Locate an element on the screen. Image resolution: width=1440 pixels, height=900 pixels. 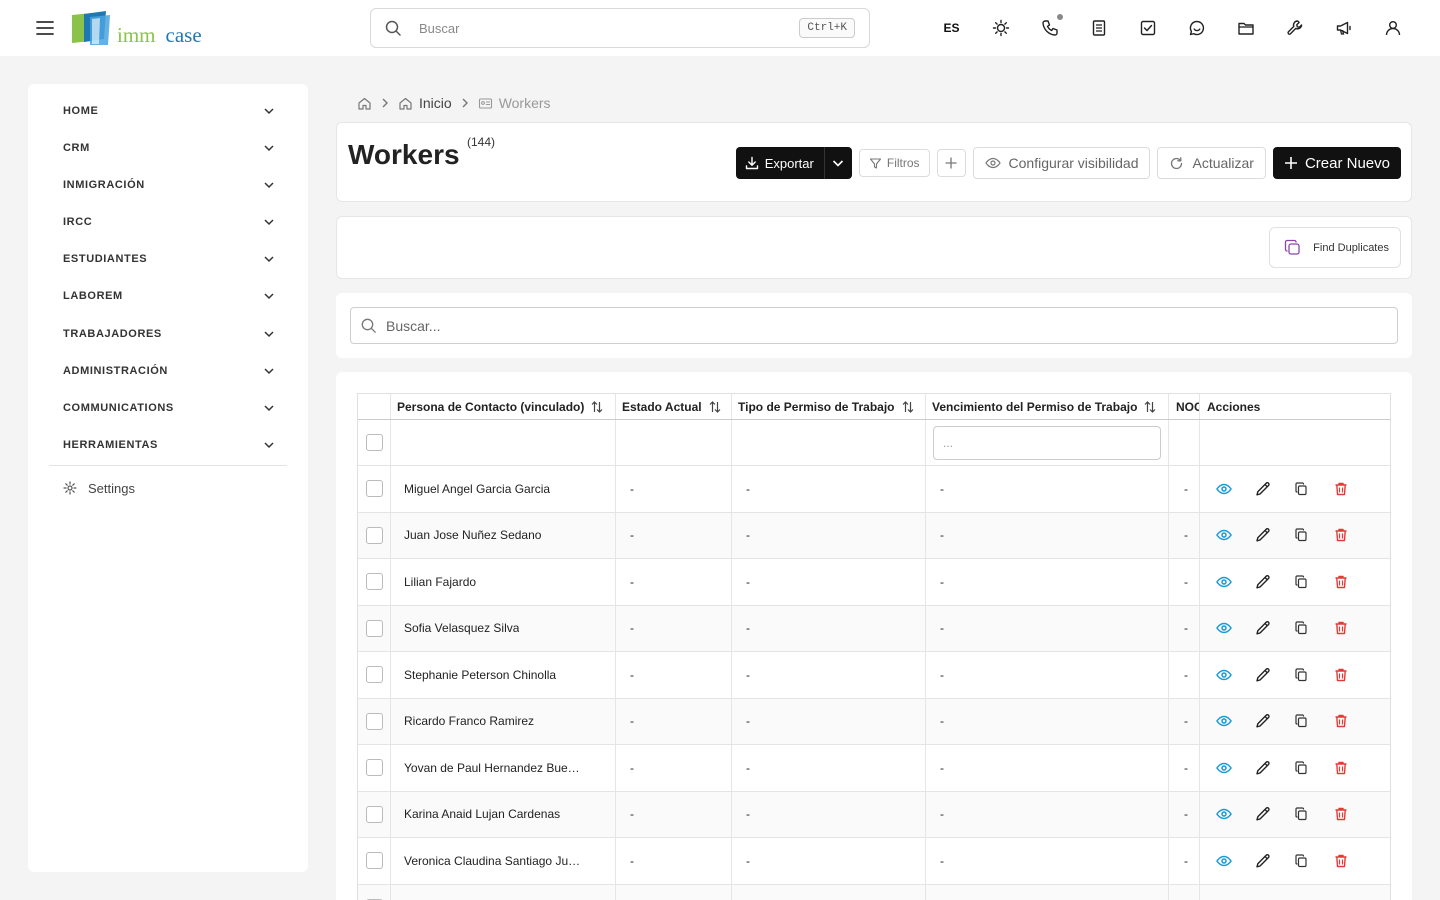
column-header-vencimiento: Vencimiento del Permiso de Trabajo is located at coordinates (1047, 406).